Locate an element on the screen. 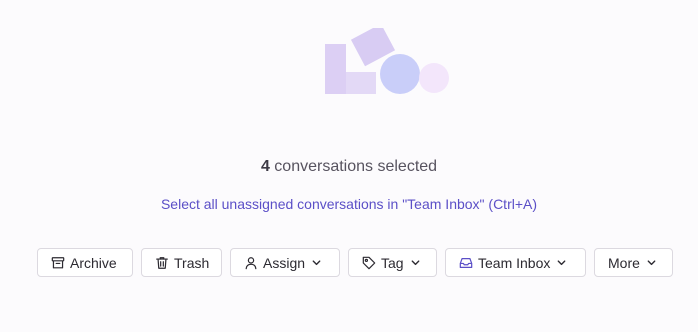 This screenshot has height=332, width=698. tag-icon is located at coordinates (369, 263).